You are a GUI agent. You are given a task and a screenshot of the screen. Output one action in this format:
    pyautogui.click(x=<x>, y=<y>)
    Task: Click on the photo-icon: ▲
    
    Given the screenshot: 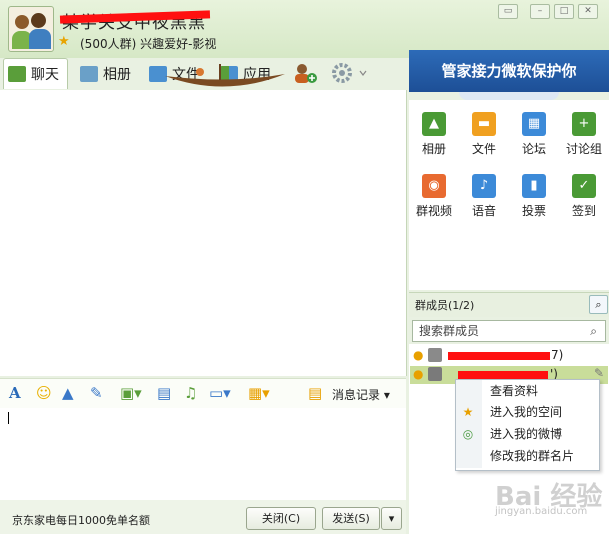 What is the action you would take?
    pyautogui.click(x=434, y=124)
    